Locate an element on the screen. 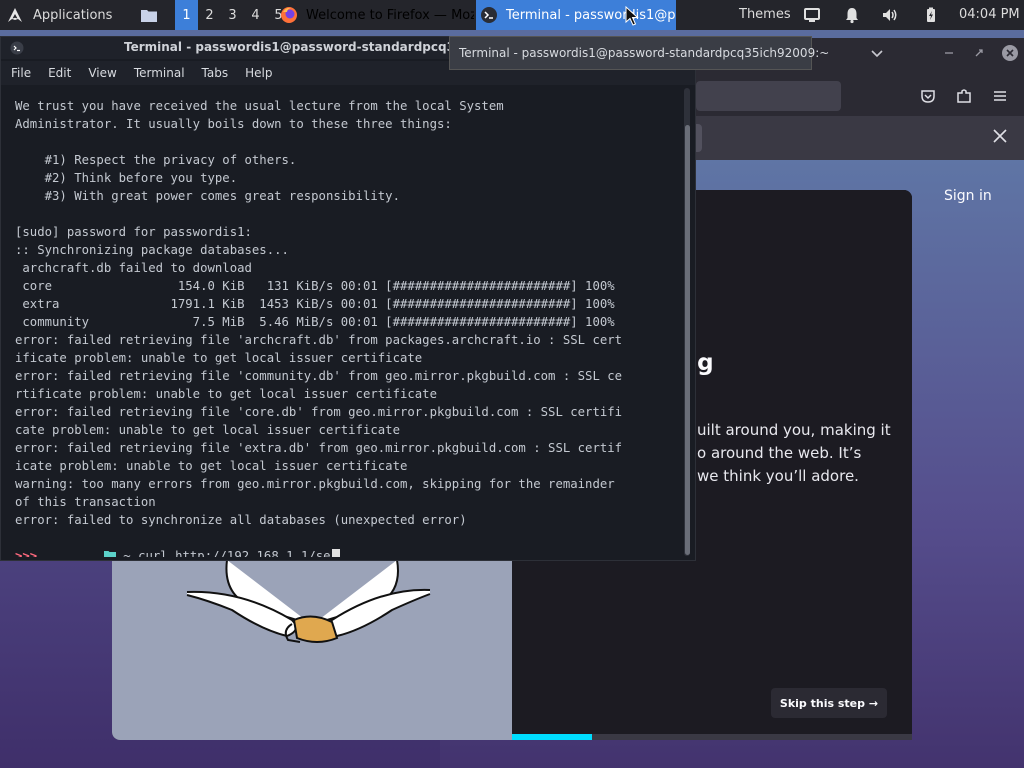 This screenshot has height=768, width=1024. menu-edit: Edit is located at coordinates (59, 73).